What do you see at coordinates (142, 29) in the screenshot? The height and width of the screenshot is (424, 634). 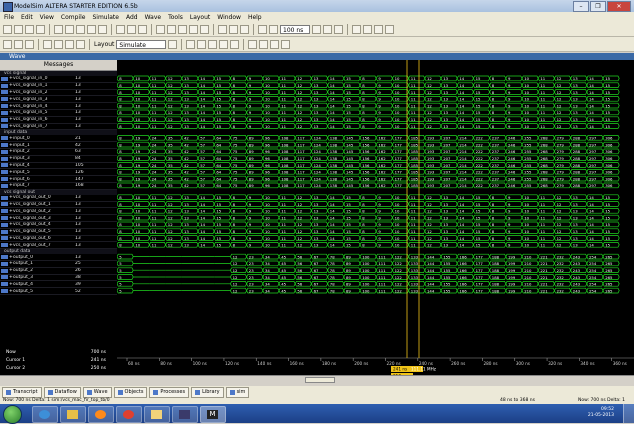 I see `compile-all-icon` at bounding box center [142, 29].